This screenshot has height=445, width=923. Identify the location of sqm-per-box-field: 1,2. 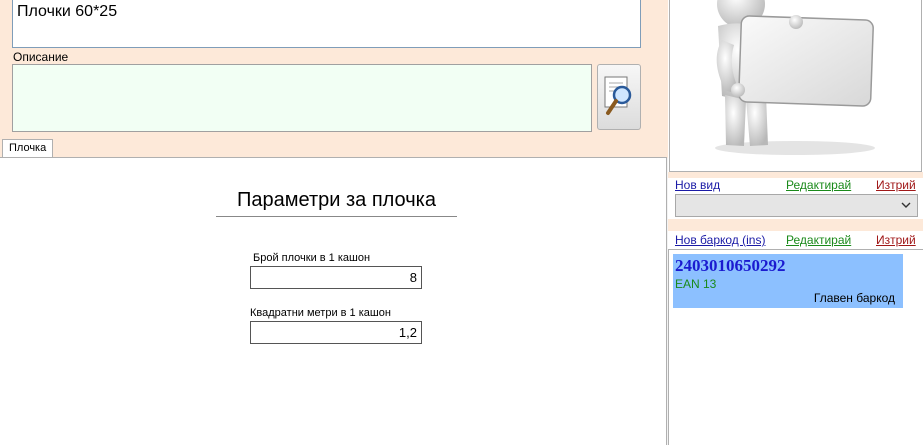
(336, 332).